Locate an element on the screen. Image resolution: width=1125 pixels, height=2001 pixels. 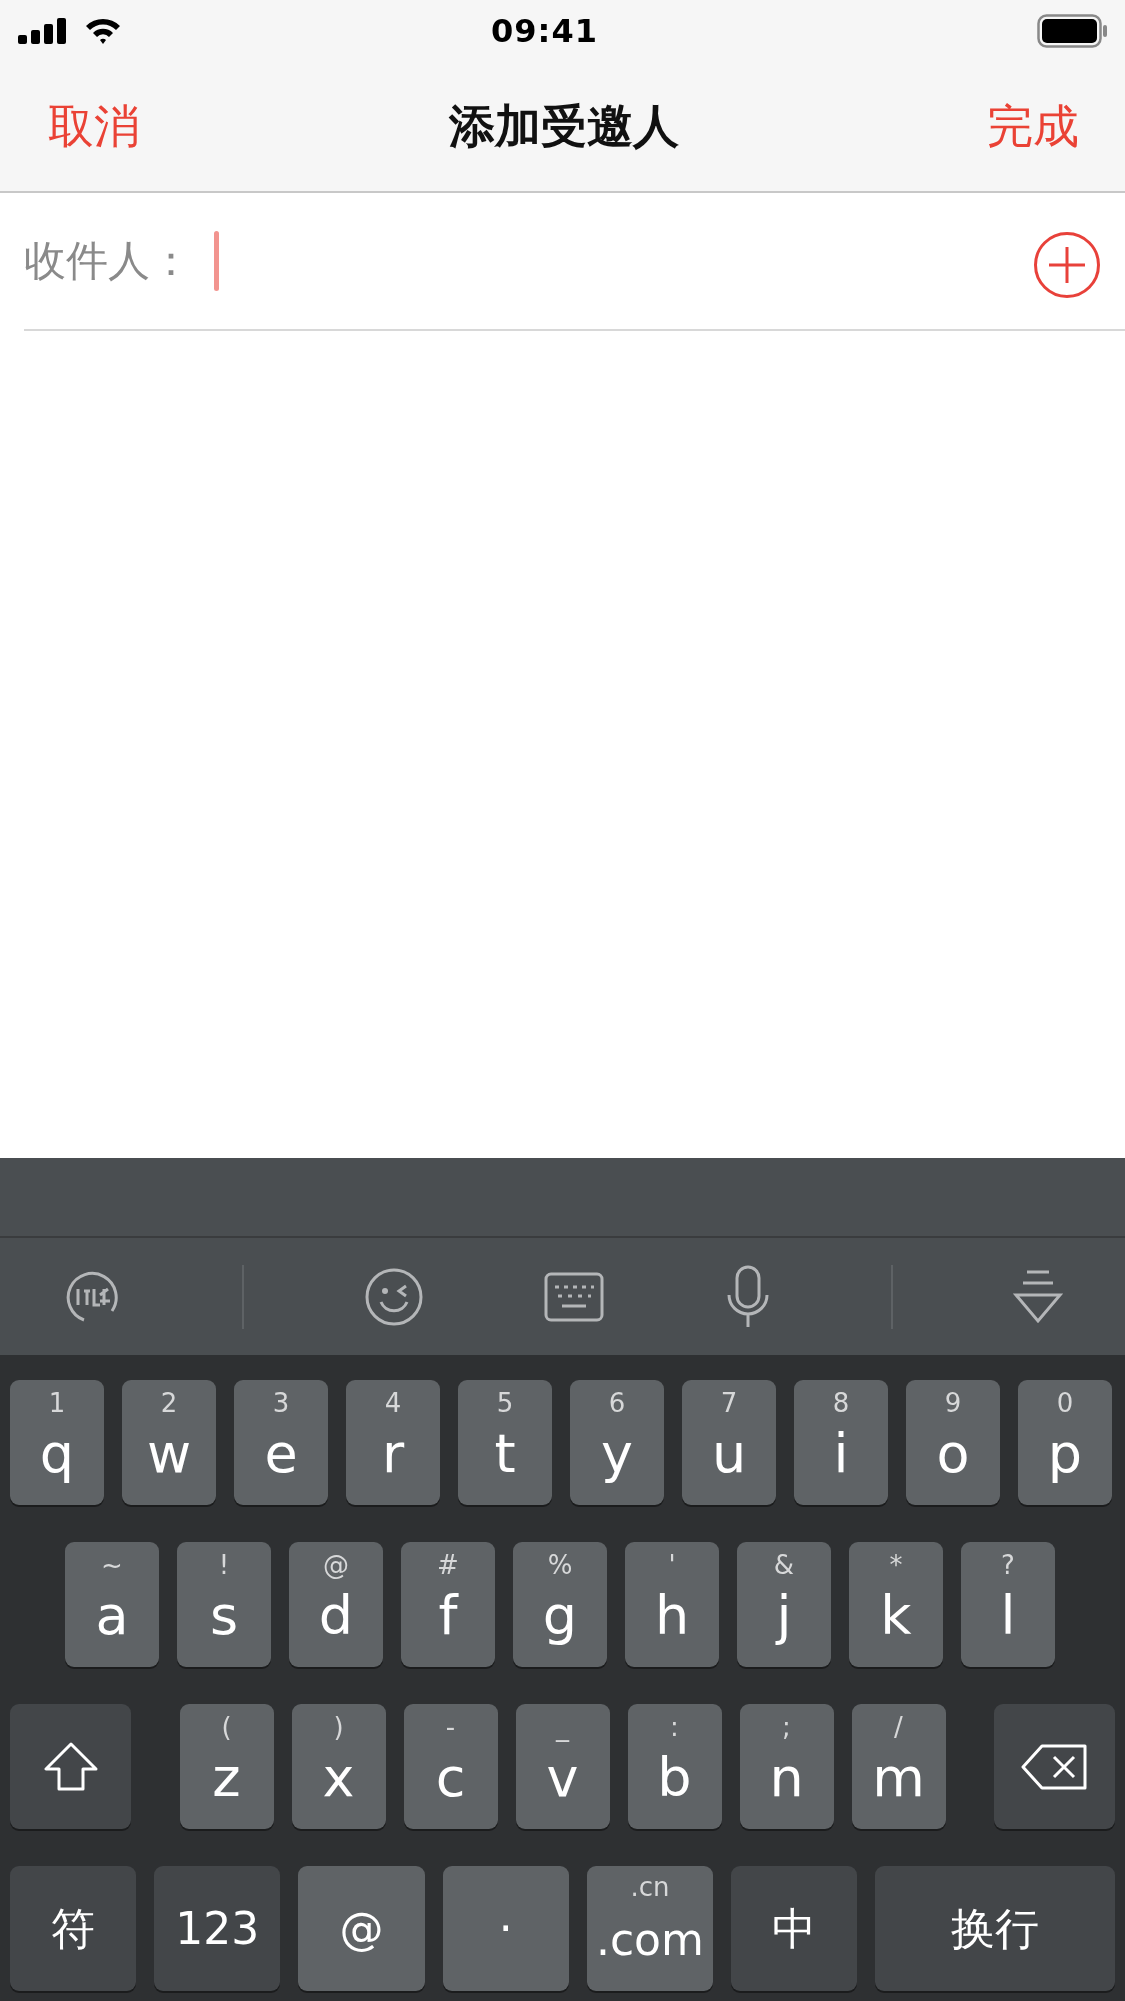
keyboard-icon is located at coordinates (574, 1296).